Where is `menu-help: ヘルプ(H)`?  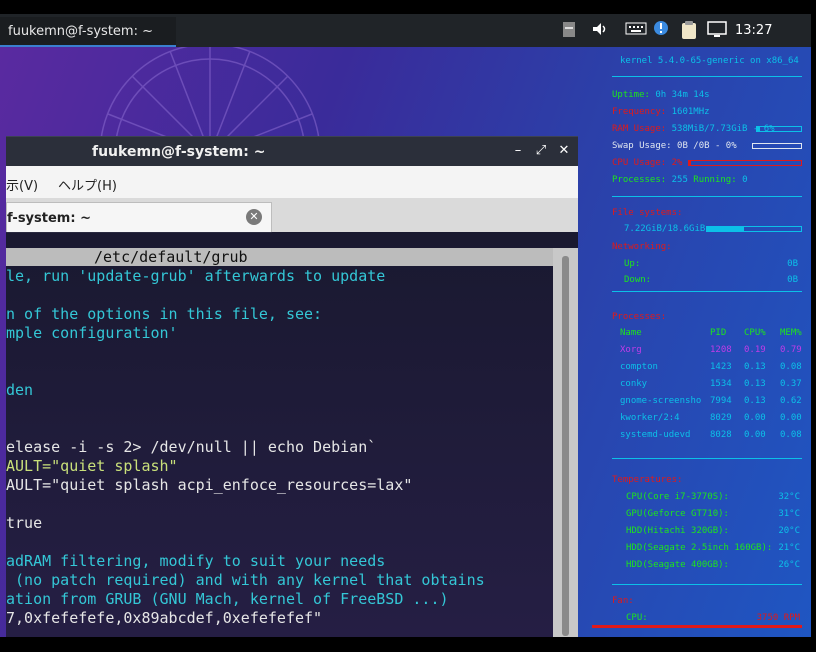 menu-help: ヘルプ(H) is located at coordinates (87, 184).